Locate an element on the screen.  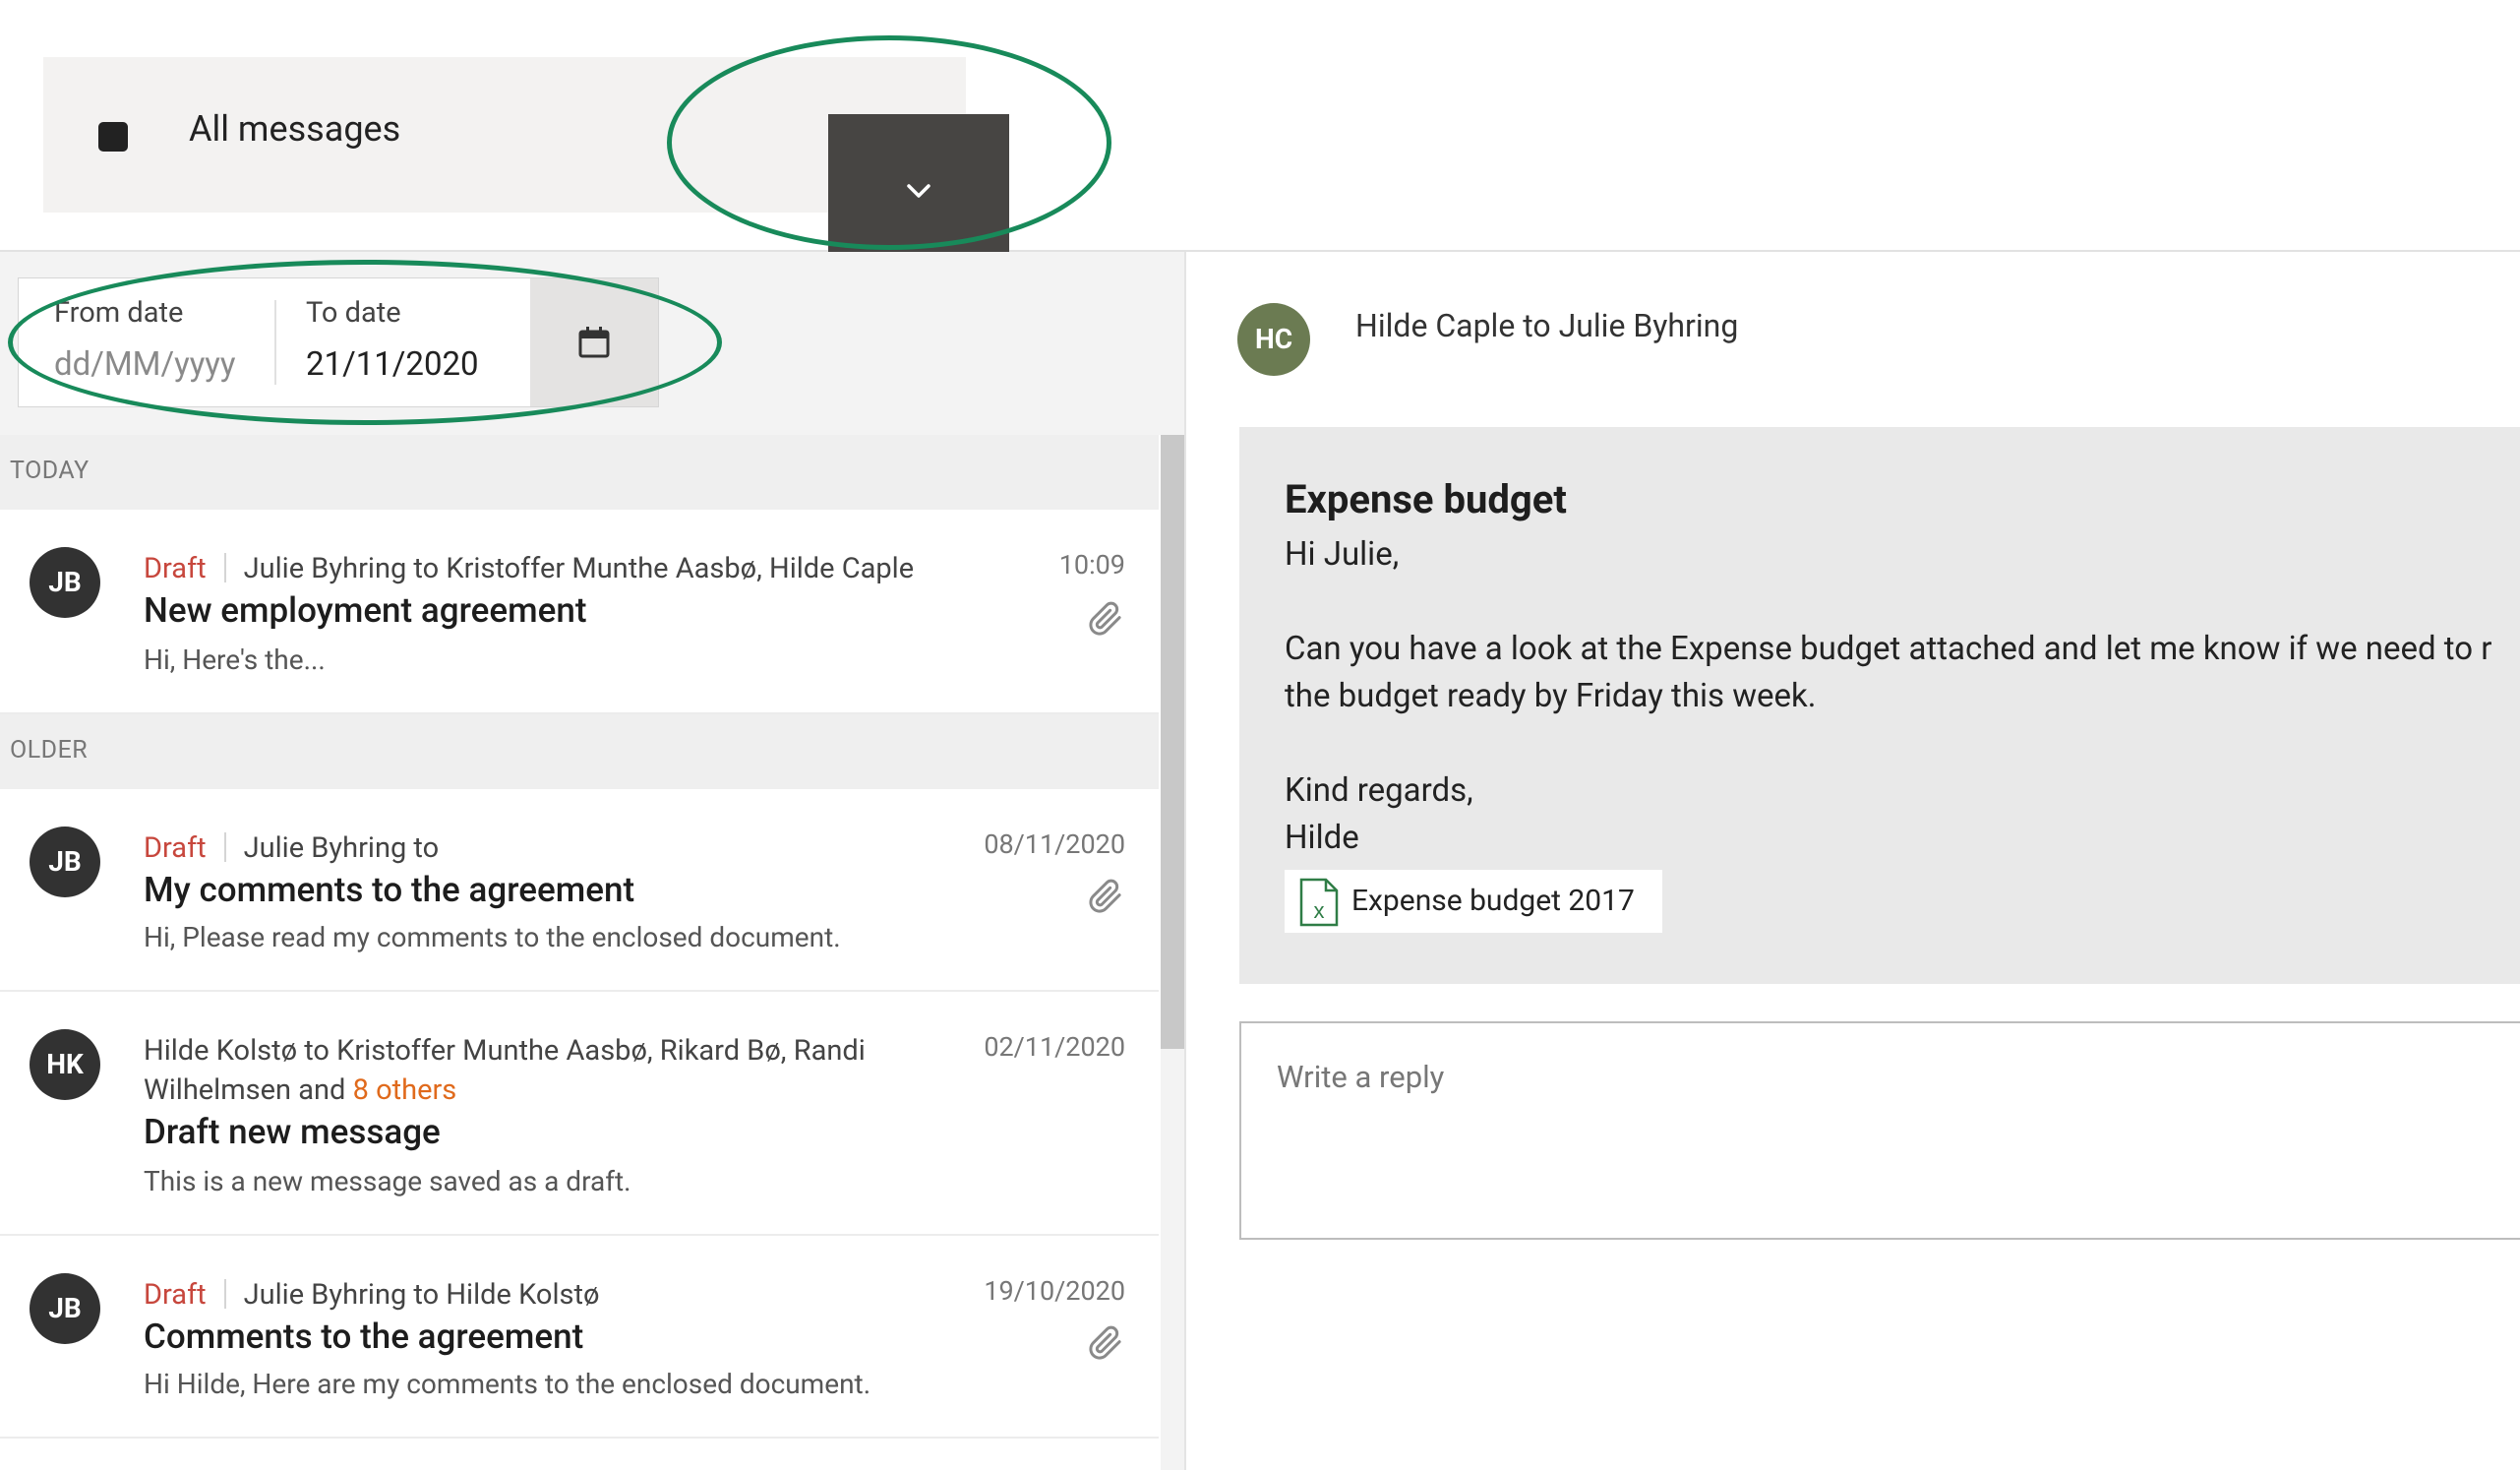
excel-file-icon: x is located at coordinates (1319, 902).